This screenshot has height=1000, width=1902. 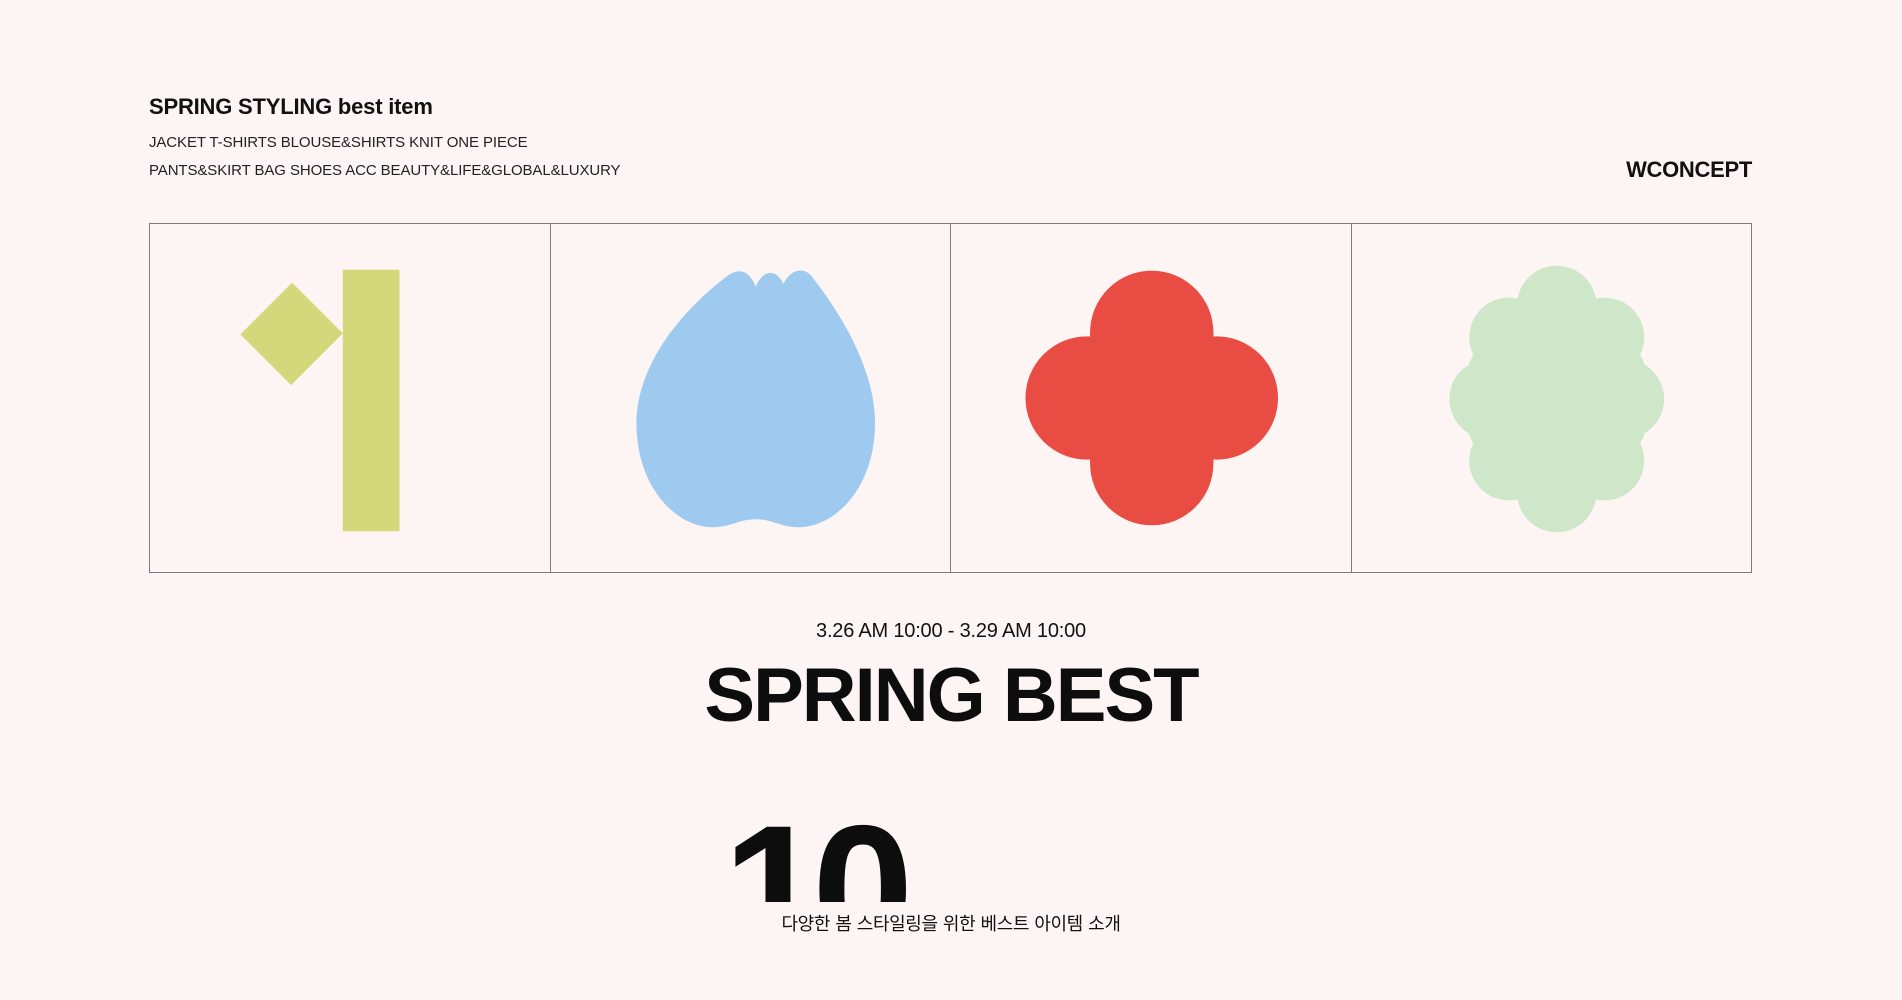 I want to click on number-one-graphic, so click(x=320, y=400).